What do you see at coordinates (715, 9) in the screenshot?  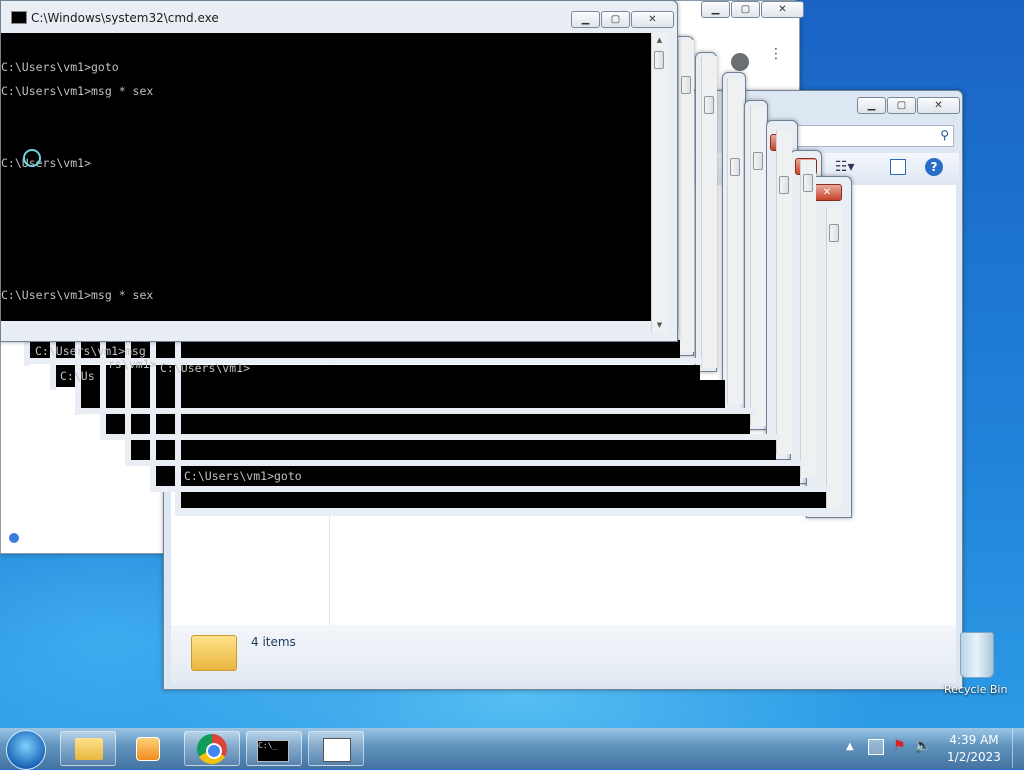 I see `minimize-button: ▁` at bounding box center [715, 9].